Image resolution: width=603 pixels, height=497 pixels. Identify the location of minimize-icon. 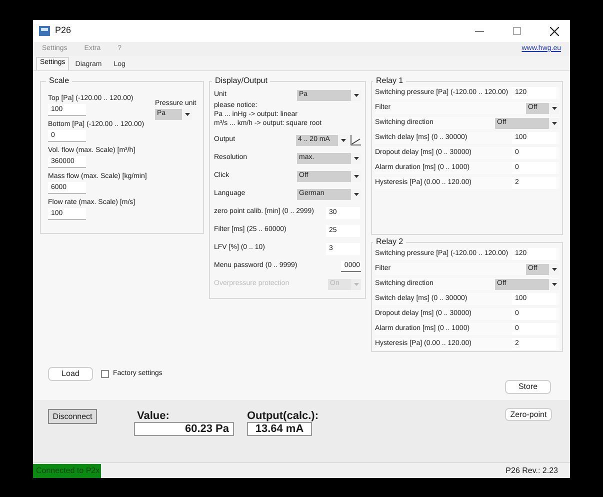
(479, 31).